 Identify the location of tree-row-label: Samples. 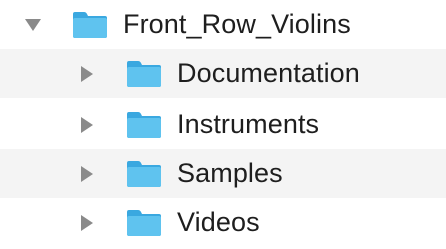
(230, 173).